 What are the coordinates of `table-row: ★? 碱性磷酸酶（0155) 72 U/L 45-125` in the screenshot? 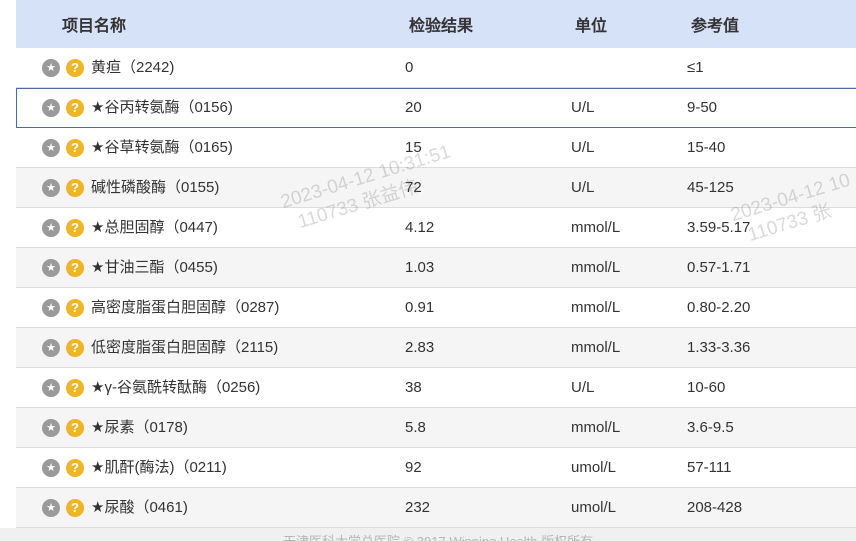 It's located at (436, 188).